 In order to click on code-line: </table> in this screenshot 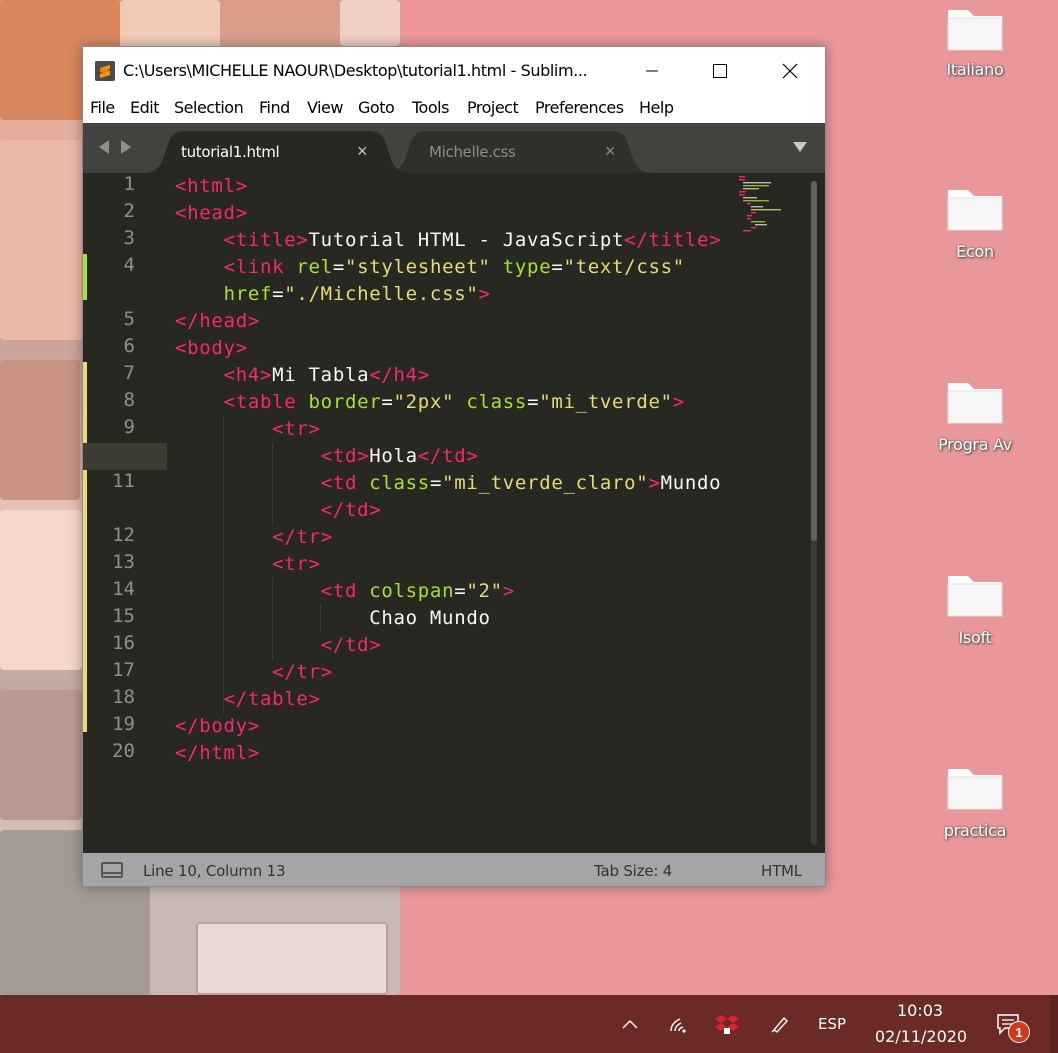, I will do `click(248, 699)`.